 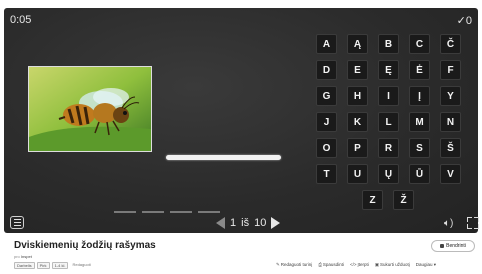 What do you see at coordinates (353, 264) in the screenshot?
I see `embed-icon: </>` at bounding box center [353, 264].